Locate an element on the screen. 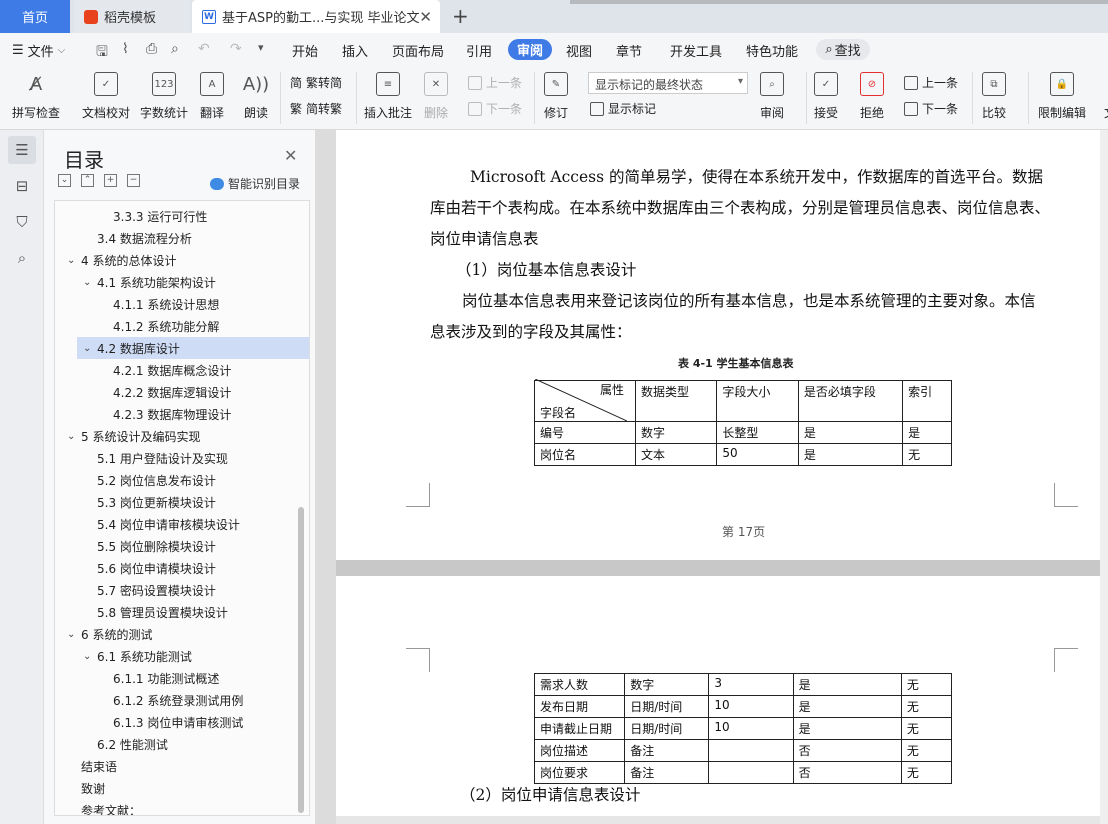  menu-features: 特色功能 is located at coordinates (772, 50).